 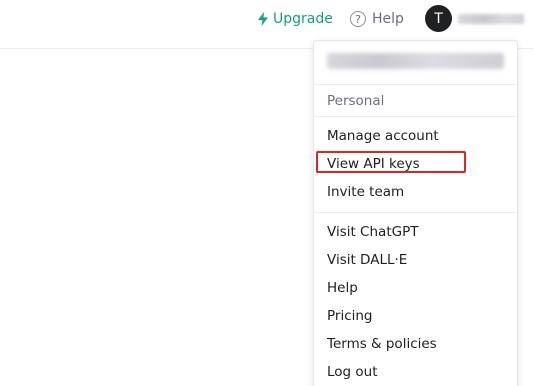 I want to click on menu-account-header, so click(x=415, y=63).